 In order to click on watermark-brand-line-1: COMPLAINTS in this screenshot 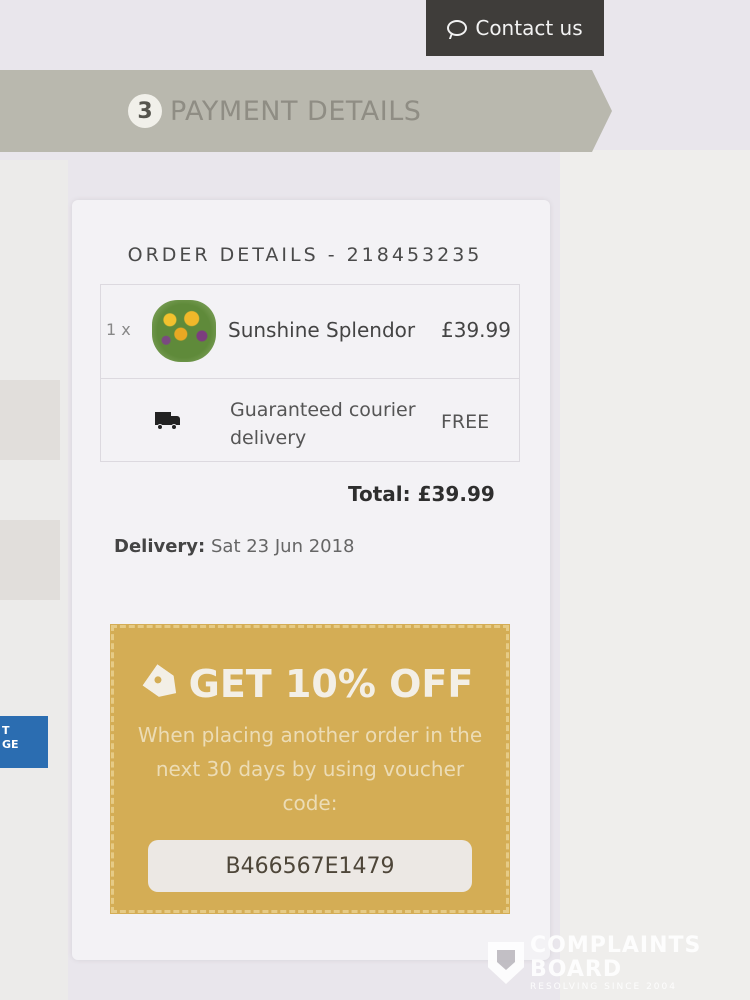, I will do `click(616, 945)`.